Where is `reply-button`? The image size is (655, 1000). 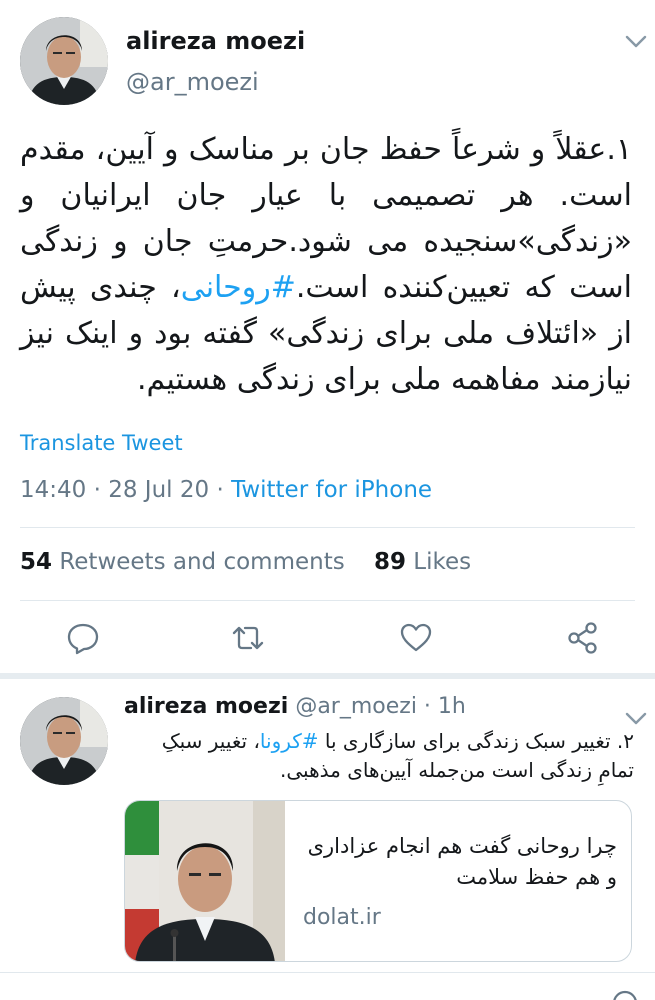 reply-button is located at coordinates (83, 638).